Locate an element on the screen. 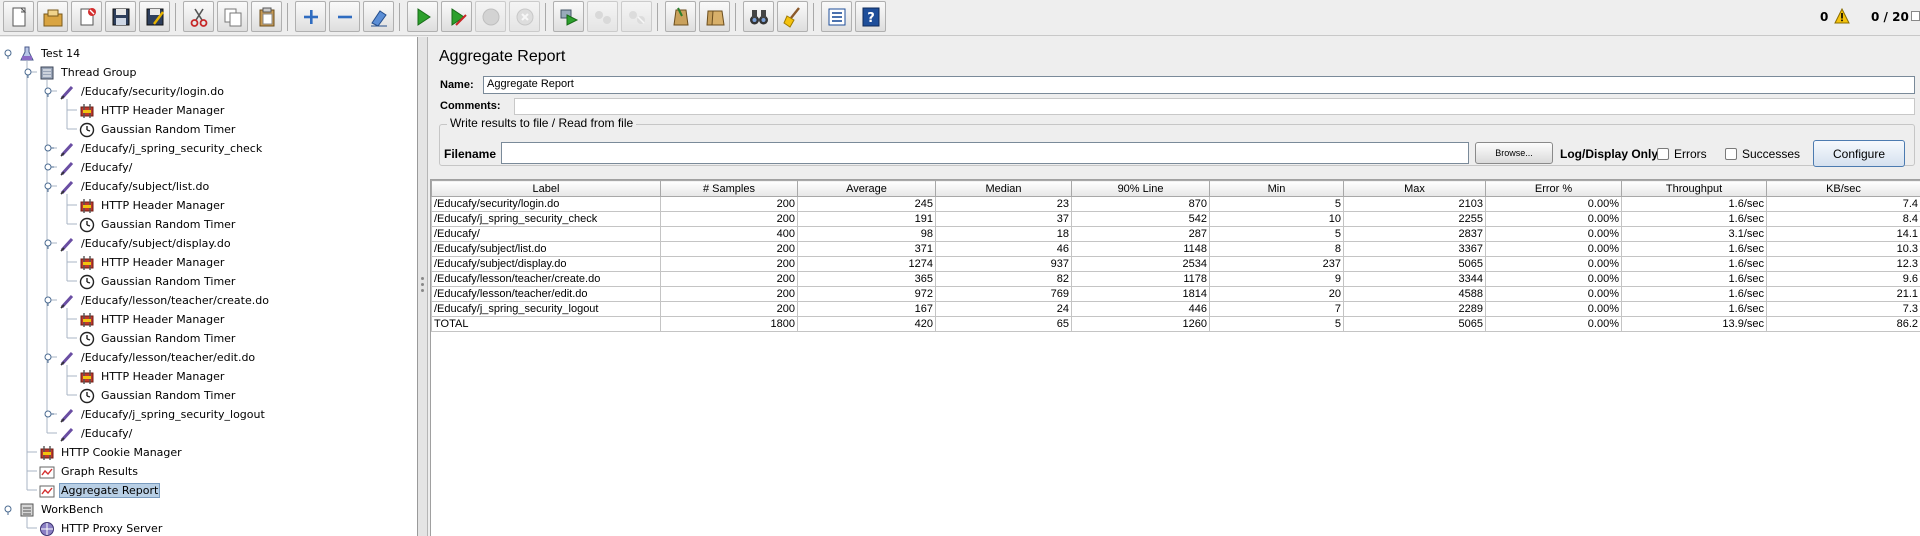  tree-node: /Educafy/subject/display.do is located at coordinates (145, 243).